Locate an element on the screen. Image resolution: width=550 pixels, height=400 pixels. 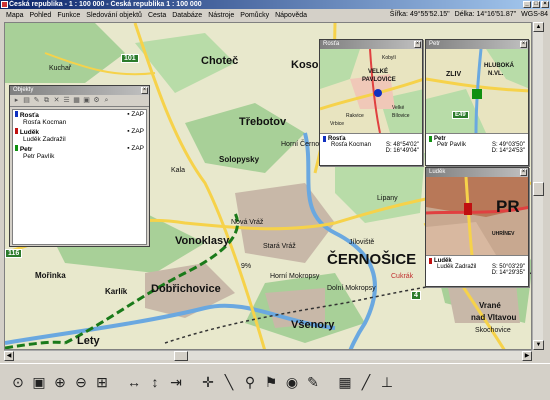
mini-map-label: HLUBOKÁ is located at coordinates (499, 66).